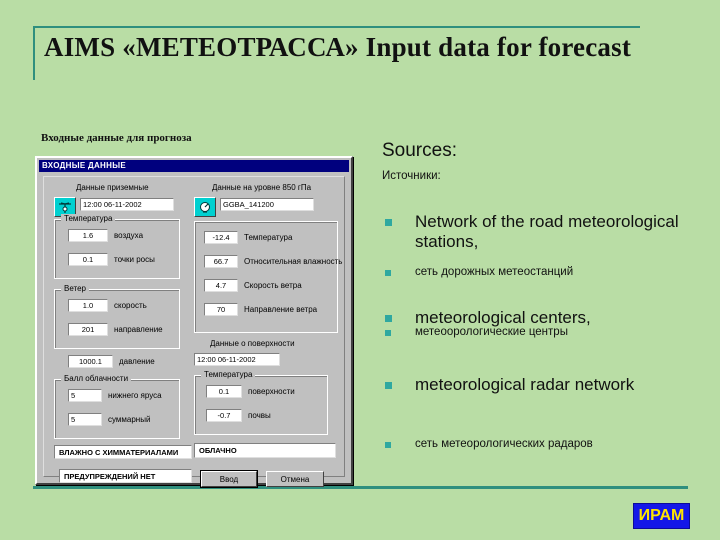 Image resolution: width=720 pixels, height=540 pixels. I want to click on cloud-total-field: 5, so click(85, 419).